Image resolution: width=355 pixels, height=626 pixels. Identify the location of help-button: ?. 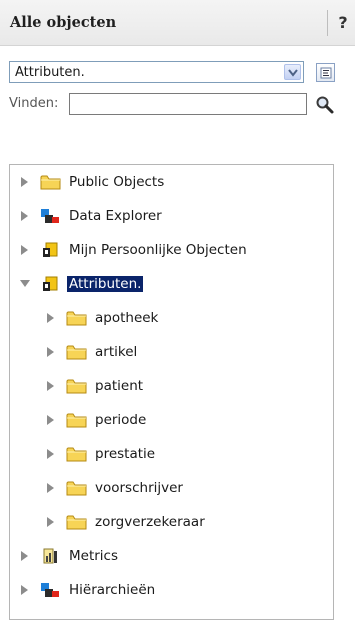
(343, 23).